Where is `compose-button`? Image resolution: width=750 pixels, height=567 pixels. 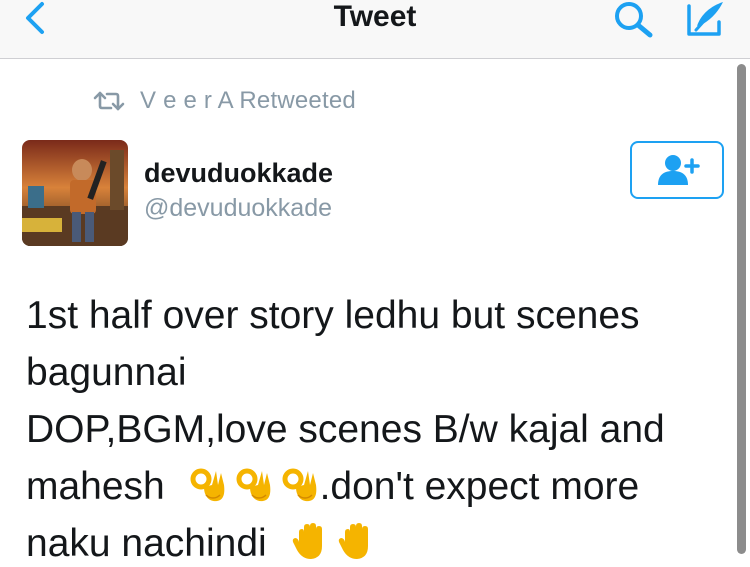 compose-button is located at coordinates (705, 20).